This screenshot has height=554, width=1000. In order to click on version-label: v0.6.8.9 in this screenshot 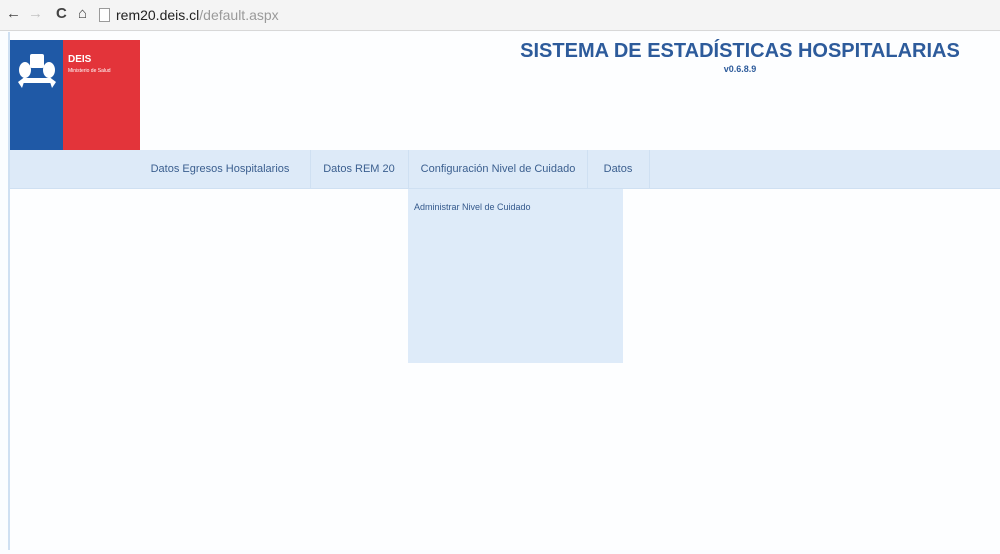, I will do `click(740, 69)`.